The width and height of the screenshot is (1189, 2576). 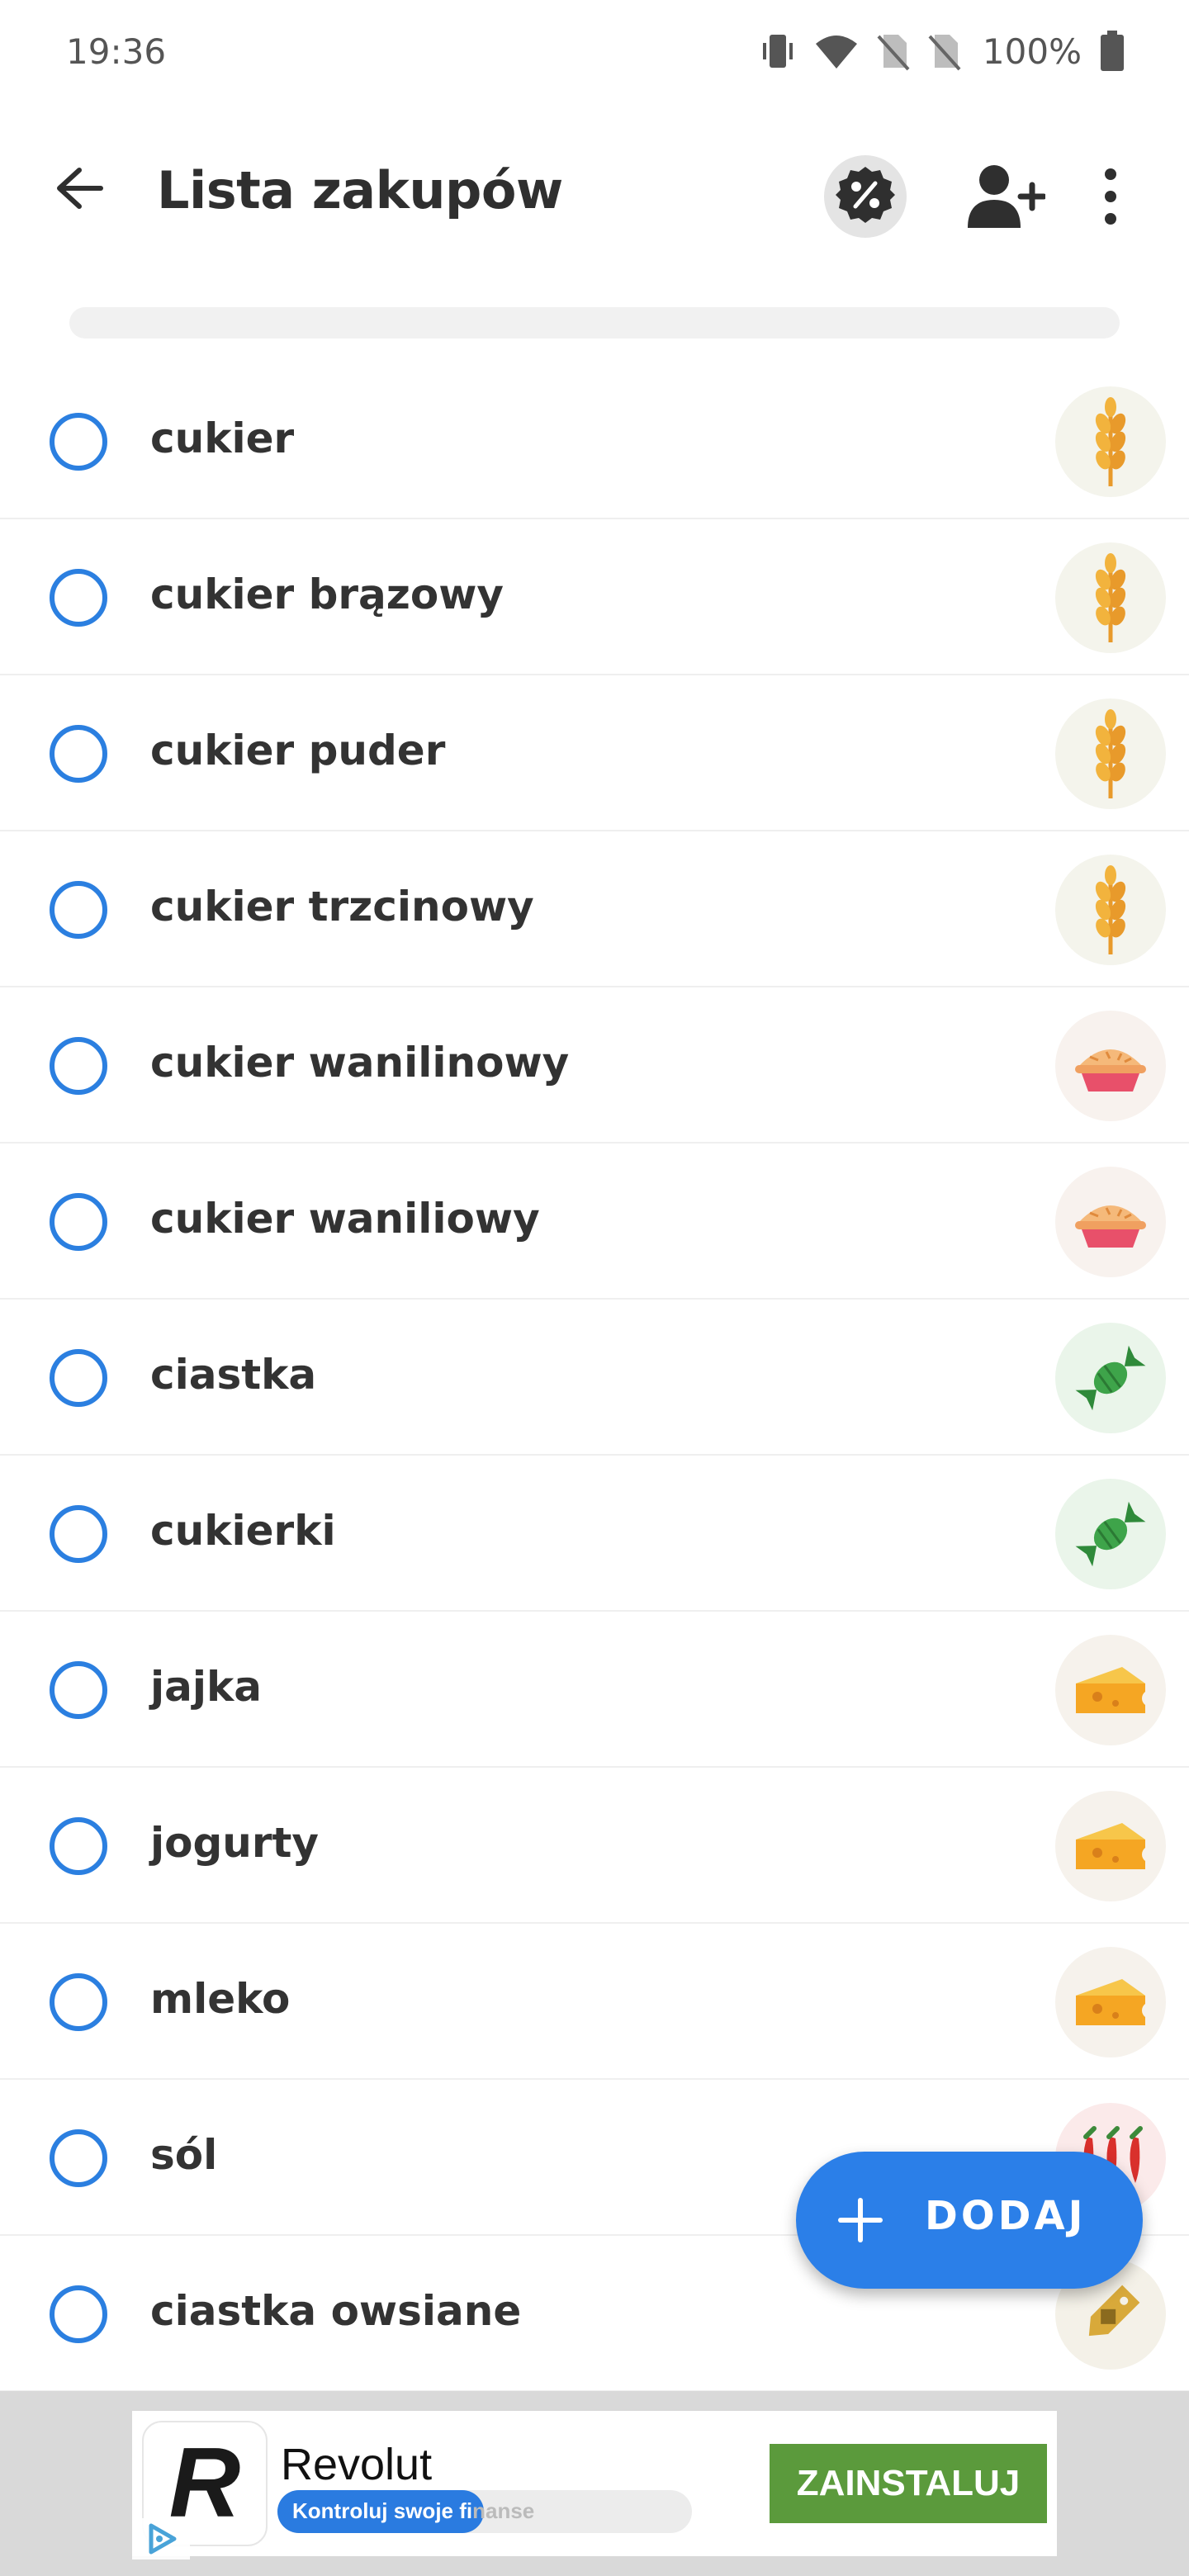 I want to click on add-item-button: DODAJ, so click(x=969, y=2220).